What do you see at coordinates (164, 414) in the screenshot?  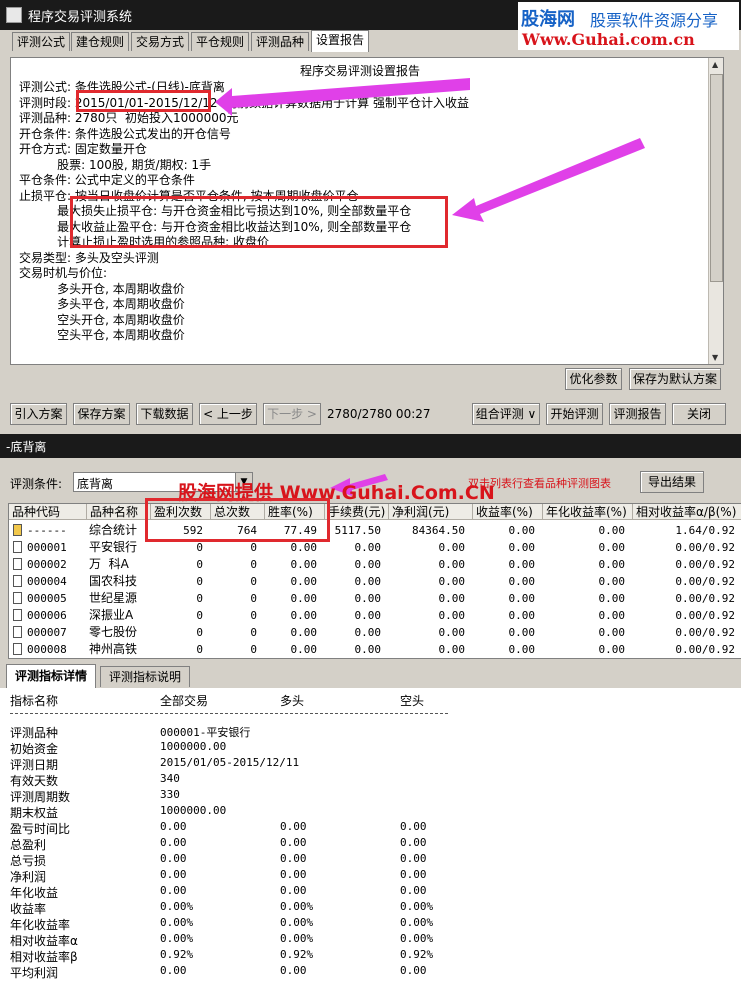 I see `download-data-button: 下载数据` at bounding box center [164, 414].